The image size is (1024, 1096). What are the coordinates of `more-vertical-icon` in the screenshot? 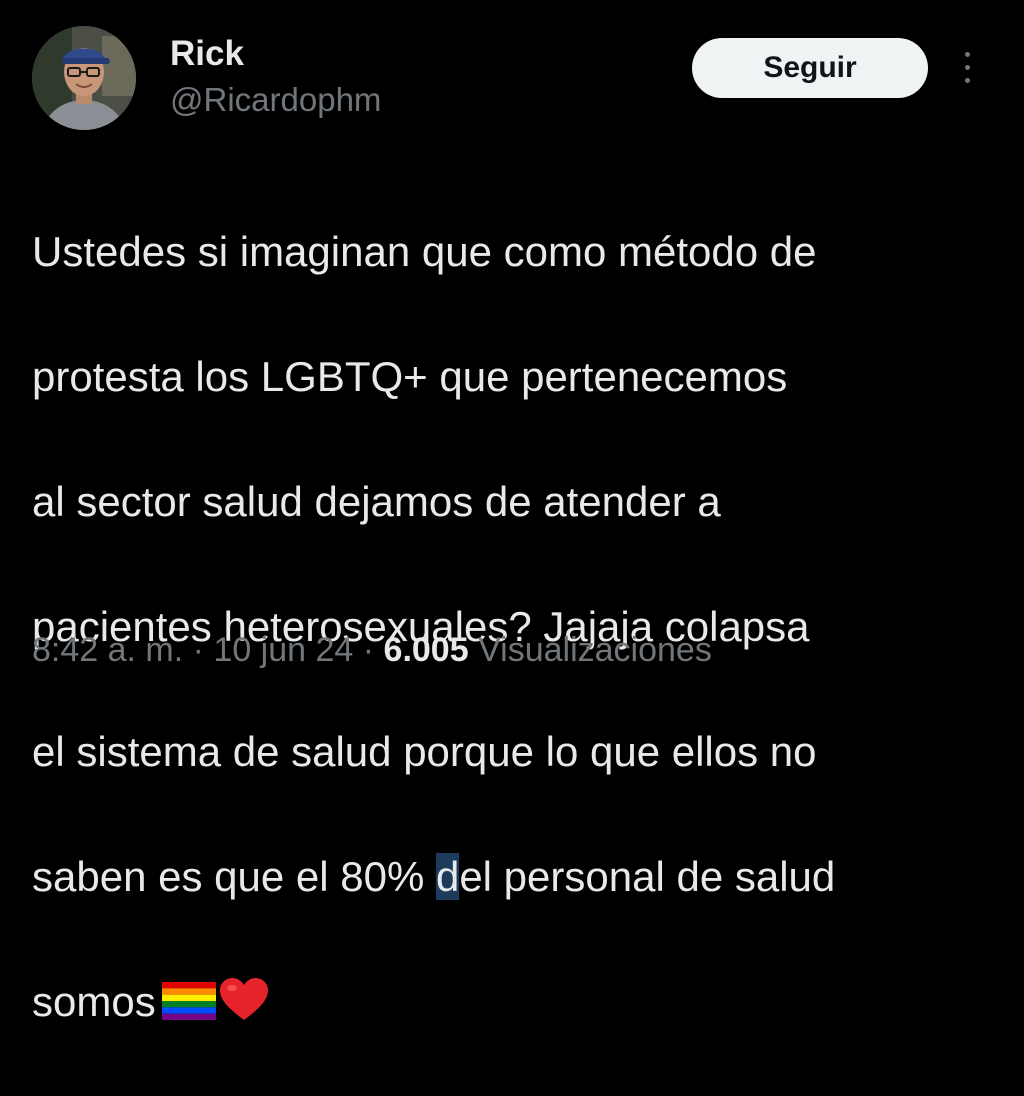 It's located at (967, 70).